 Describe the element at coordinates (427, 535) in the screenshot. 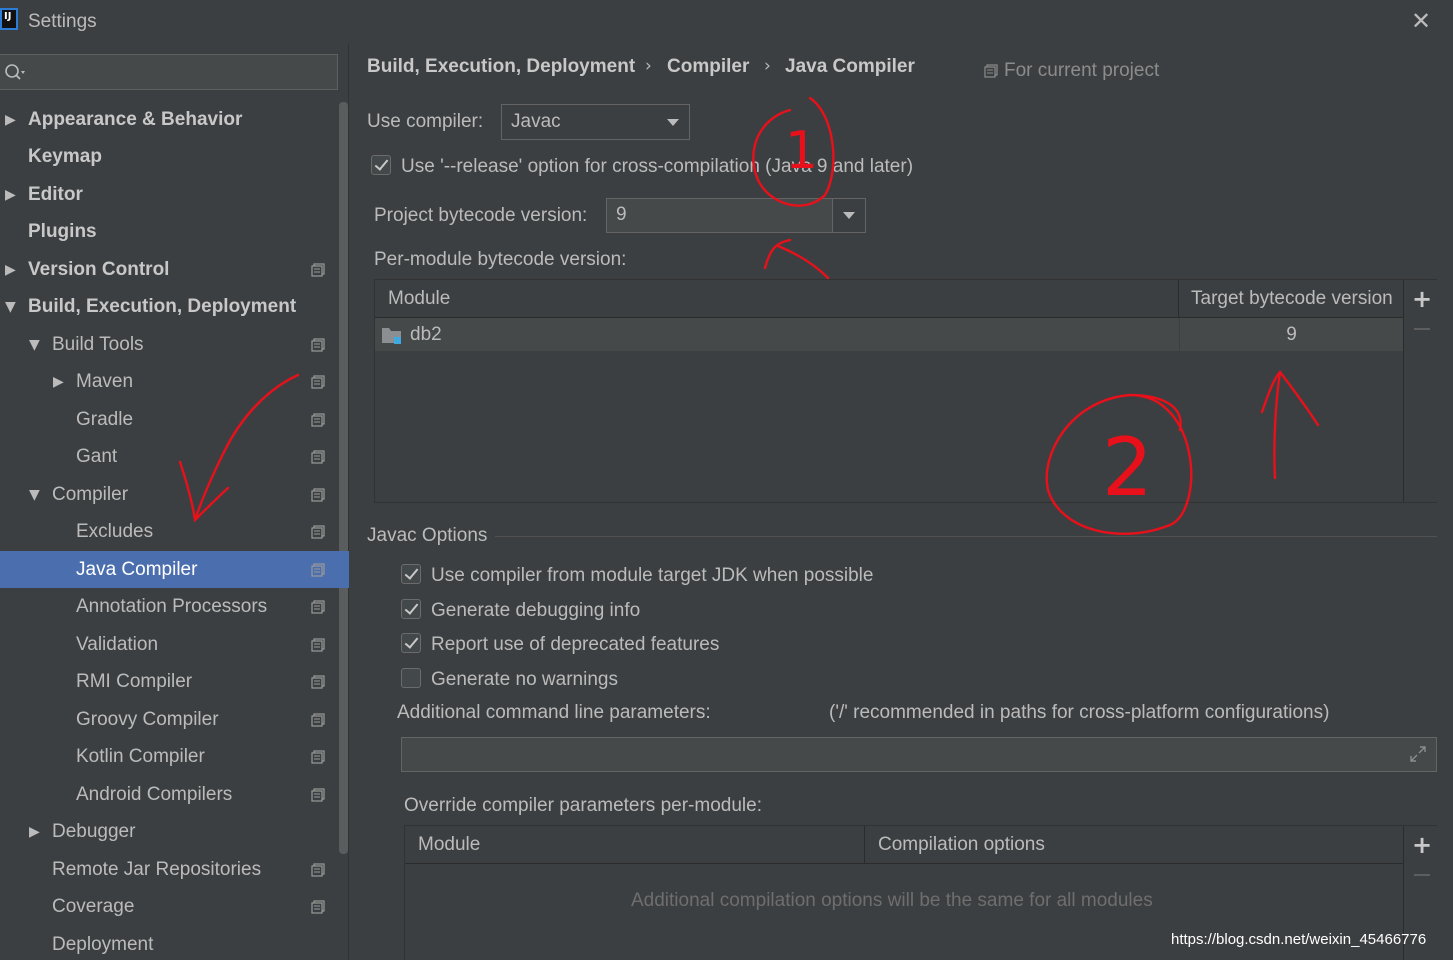

I see `javac-options-title: Javac Options` at that location.